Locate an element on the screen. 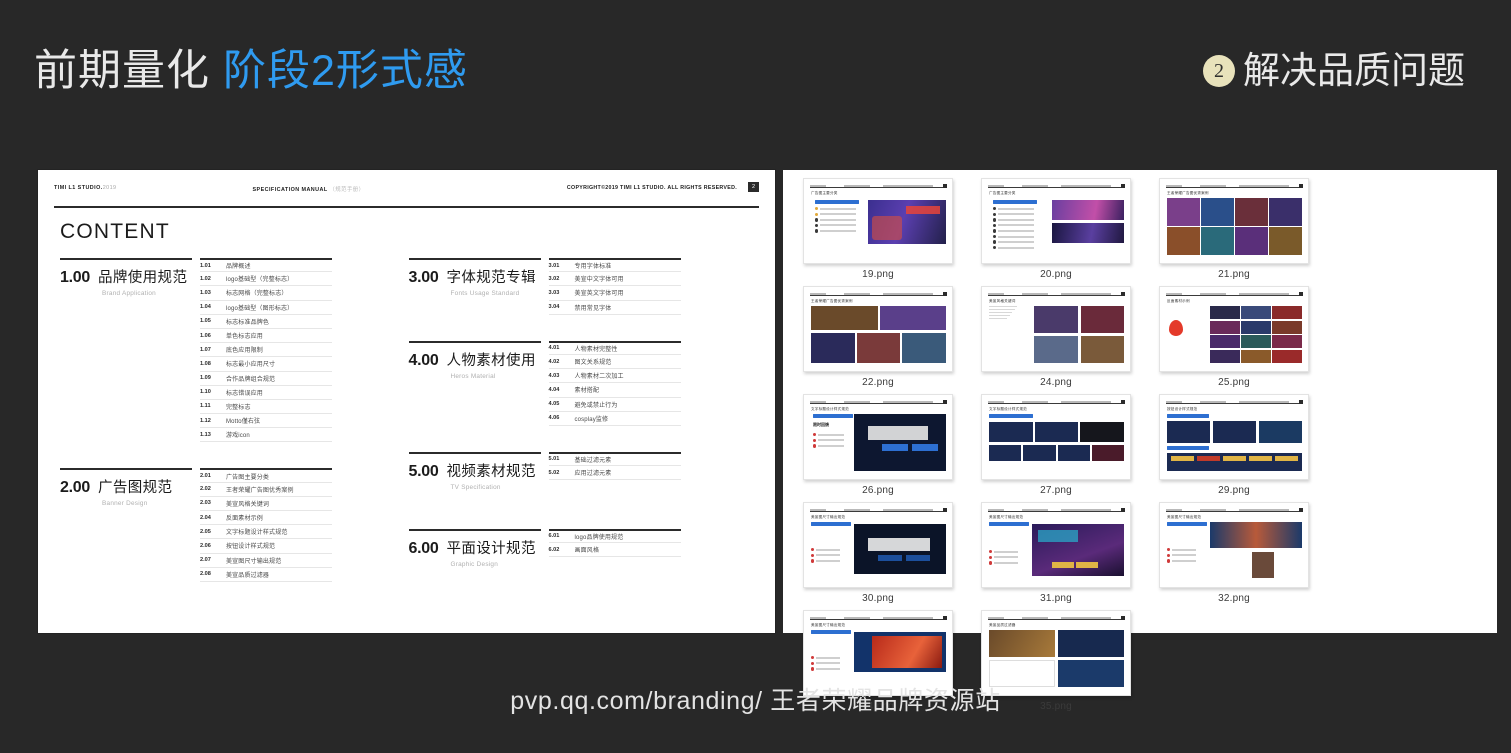 The width and height of the screenshot is (1511, 753). toc-item: 1.09 合作品牌组合规范 is located at coordinates (266, 379).